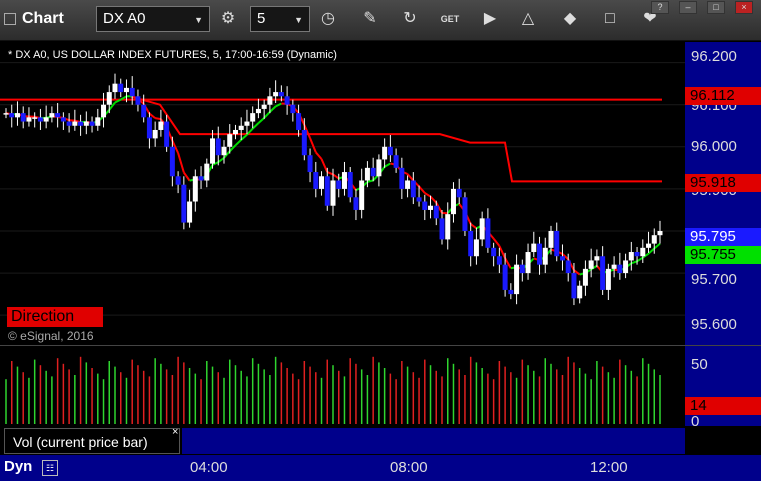 The height and width of the screenshot is (481, 761). Describe the element at coordinates (660, 7) in the screenshot. I see `help-window-button: ?` at that location.